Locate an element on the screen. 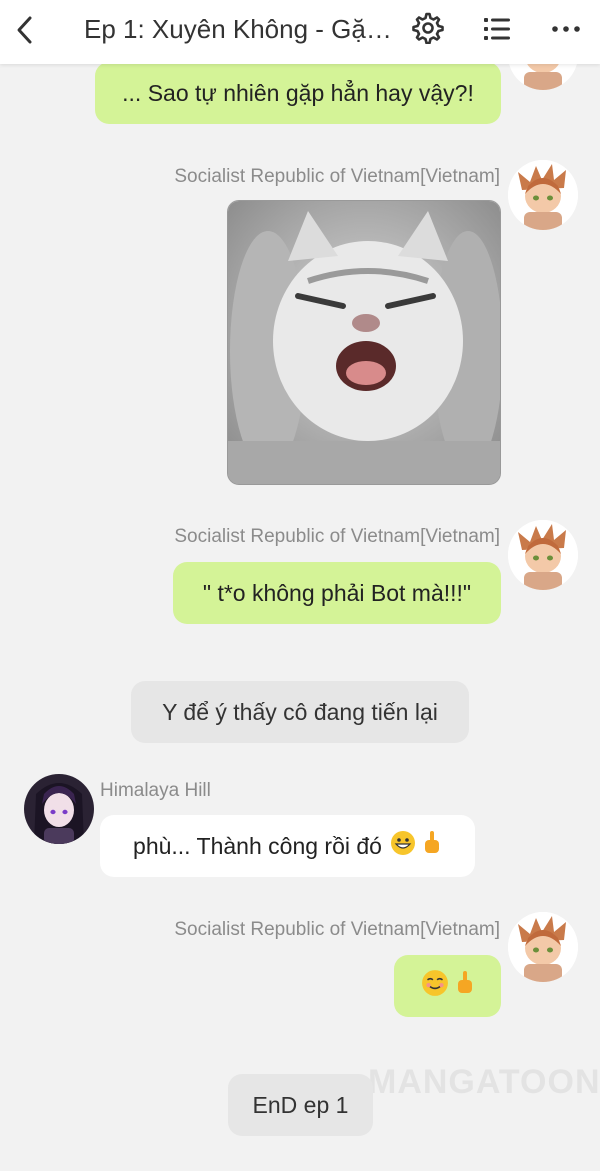 Image resolution: width=600 pixels, height=1171 pixels. message-text: " t*o không phải Bot mà!!!" is located at coordinates (337, 592).